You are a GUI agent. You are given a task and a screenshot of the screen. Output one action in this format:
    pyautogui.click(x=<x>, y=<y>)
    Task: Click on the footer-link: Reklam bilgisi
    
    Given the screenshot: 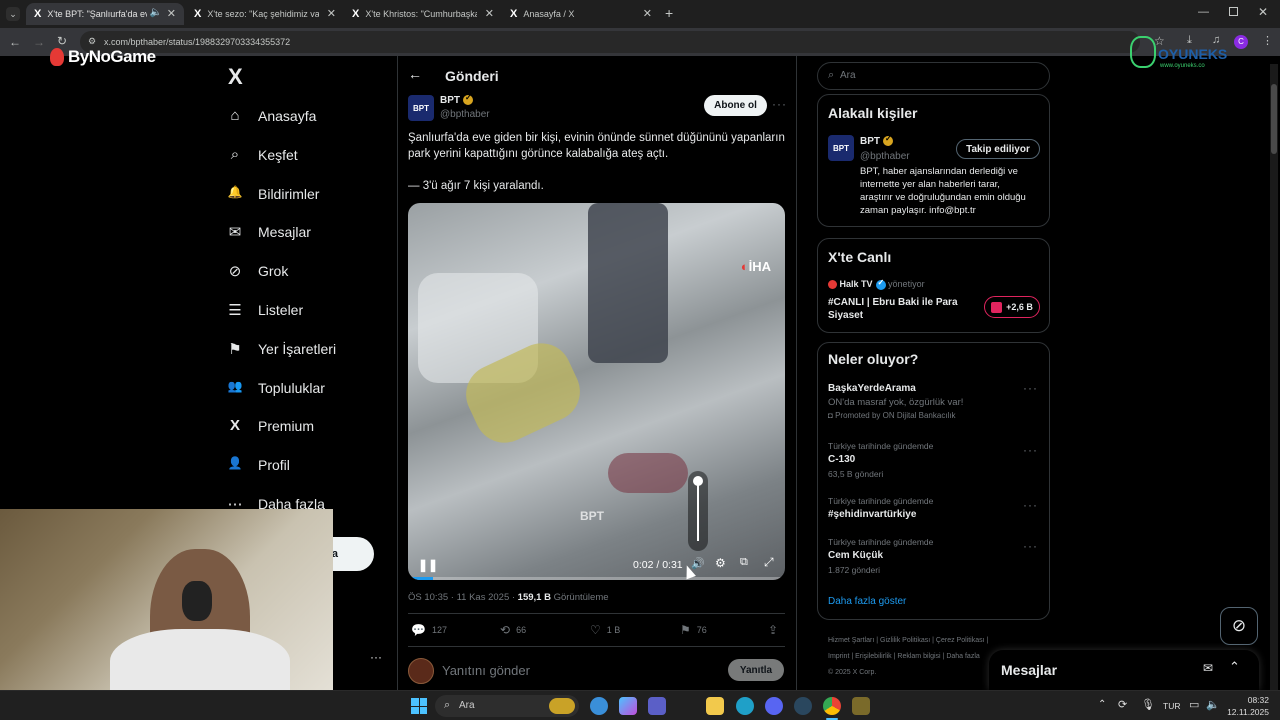 What is the action you would take?
    pyautogui.click(x=918, y=656)
    